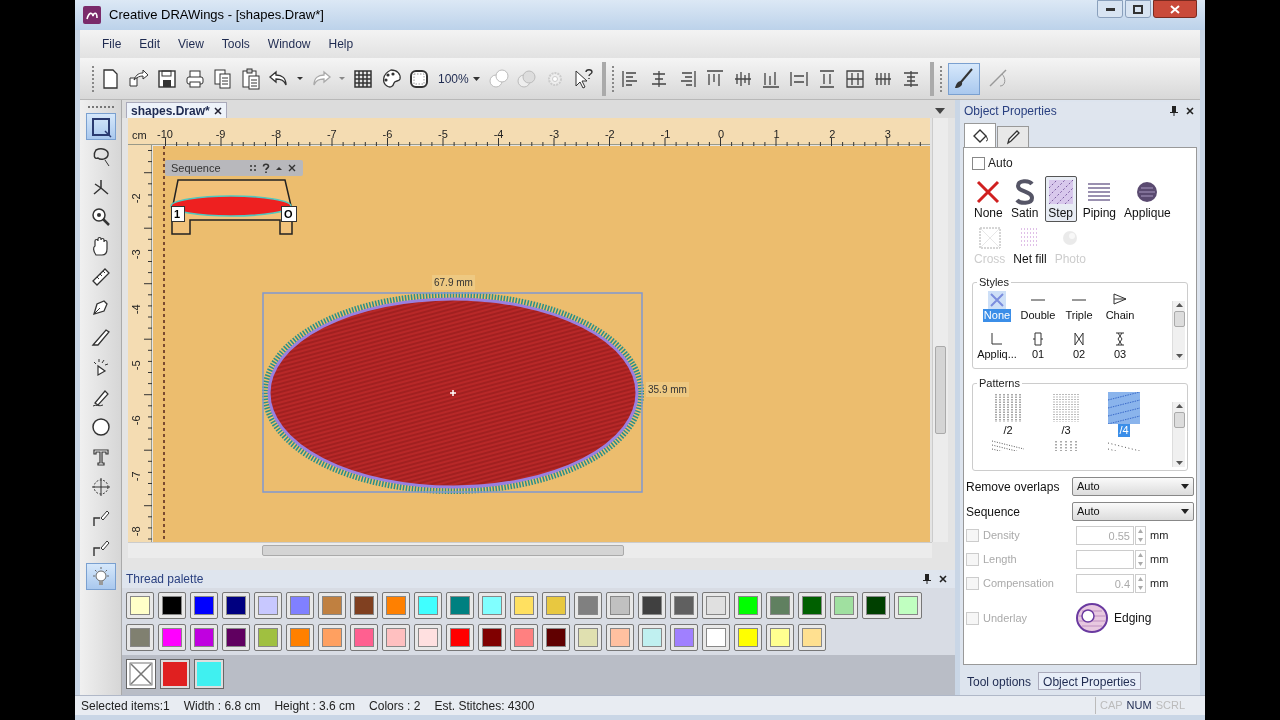 This screenshot has height=720, width=1280. Describe the element at coordinates (721, 134) in the screenshot. I see `ruler-label: 0` at that location.